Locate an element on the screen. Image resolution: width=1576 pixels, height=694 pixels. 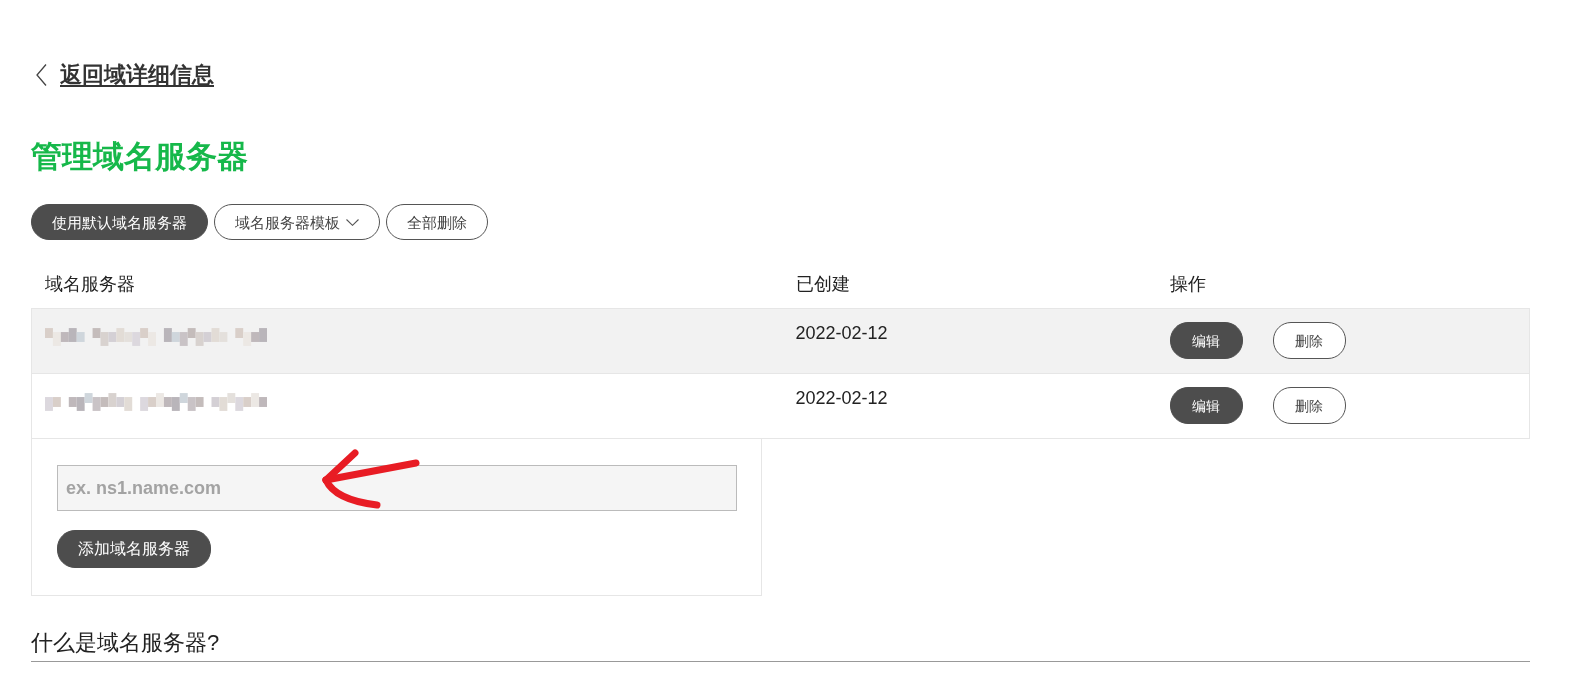
caret-down-icon is located at coordinates (352, 222).